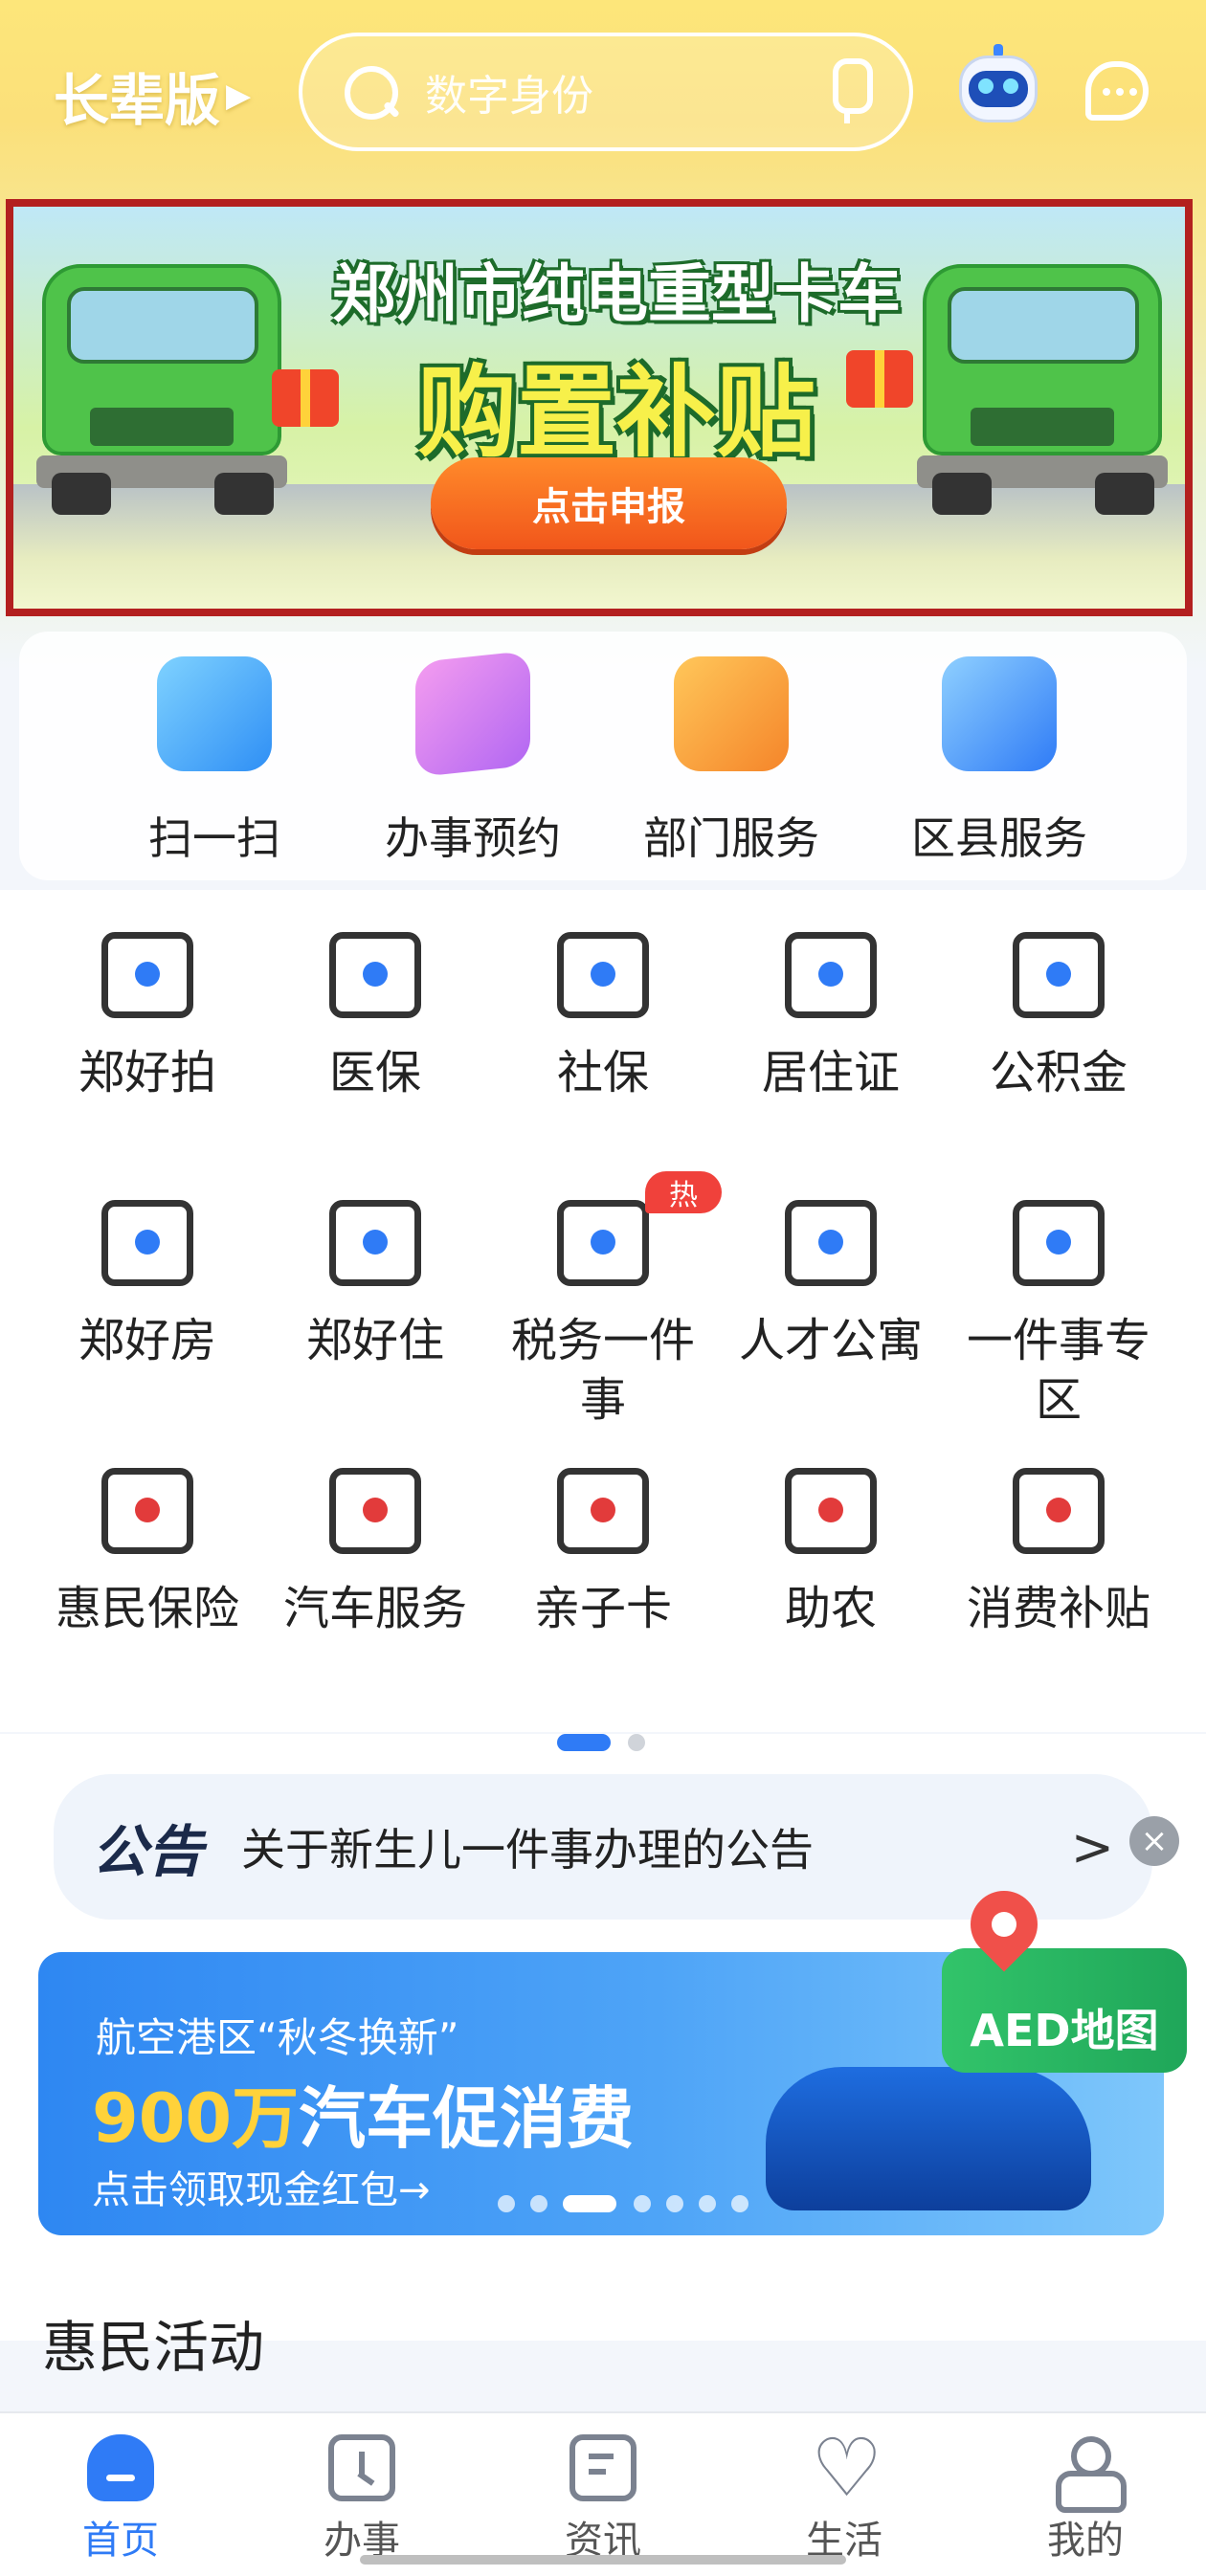 The image size is (1206, 2576). What do you see at coordinates (1064, 1975) in the screenshot?
I see `aed-map-button: AED地图` at bounding box center [1064, 1975].